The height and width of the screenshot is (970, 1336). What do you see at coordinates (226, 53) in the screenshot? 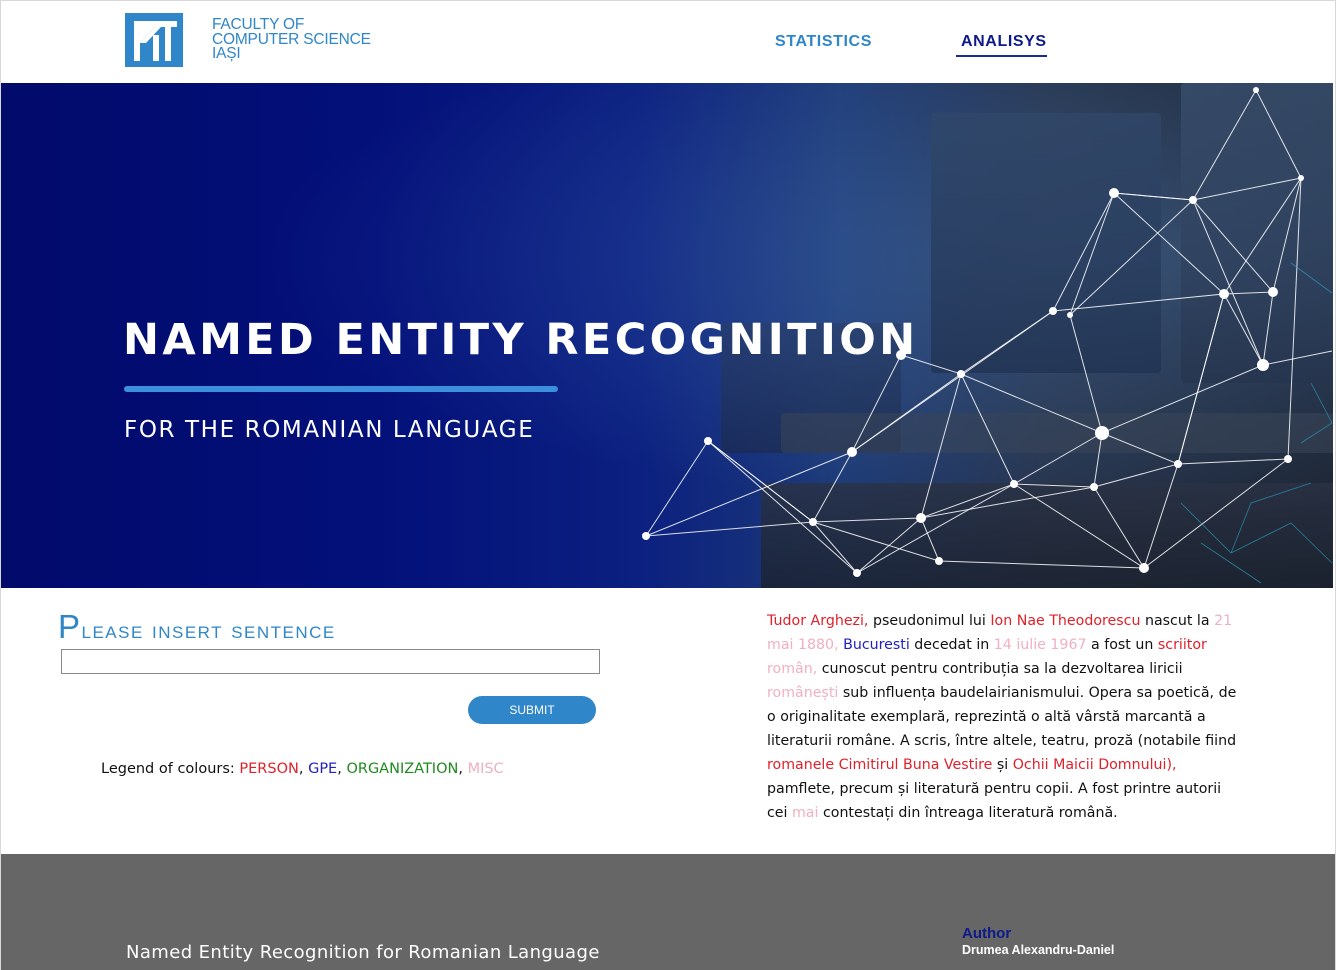
I see `faculty-name-line: IAȘI` at bounding box center [226, 53].